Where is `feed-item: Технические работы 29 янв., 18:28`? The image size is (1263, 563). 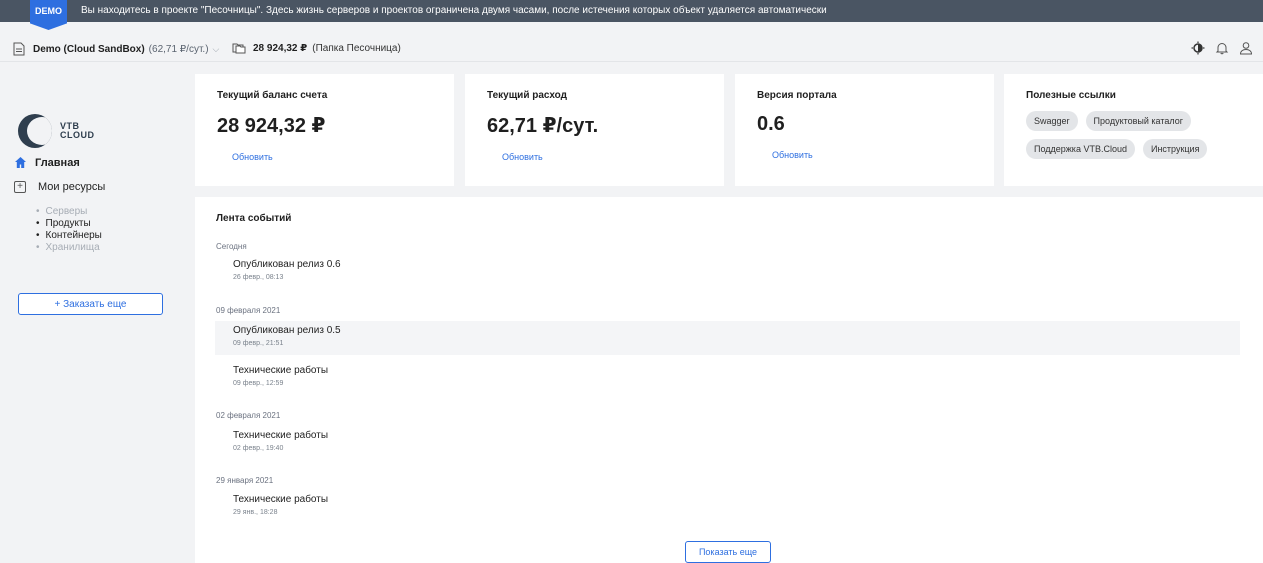 feed-item: Технические работы 29 янв., 18:28 is located at coordinates (727, 507).